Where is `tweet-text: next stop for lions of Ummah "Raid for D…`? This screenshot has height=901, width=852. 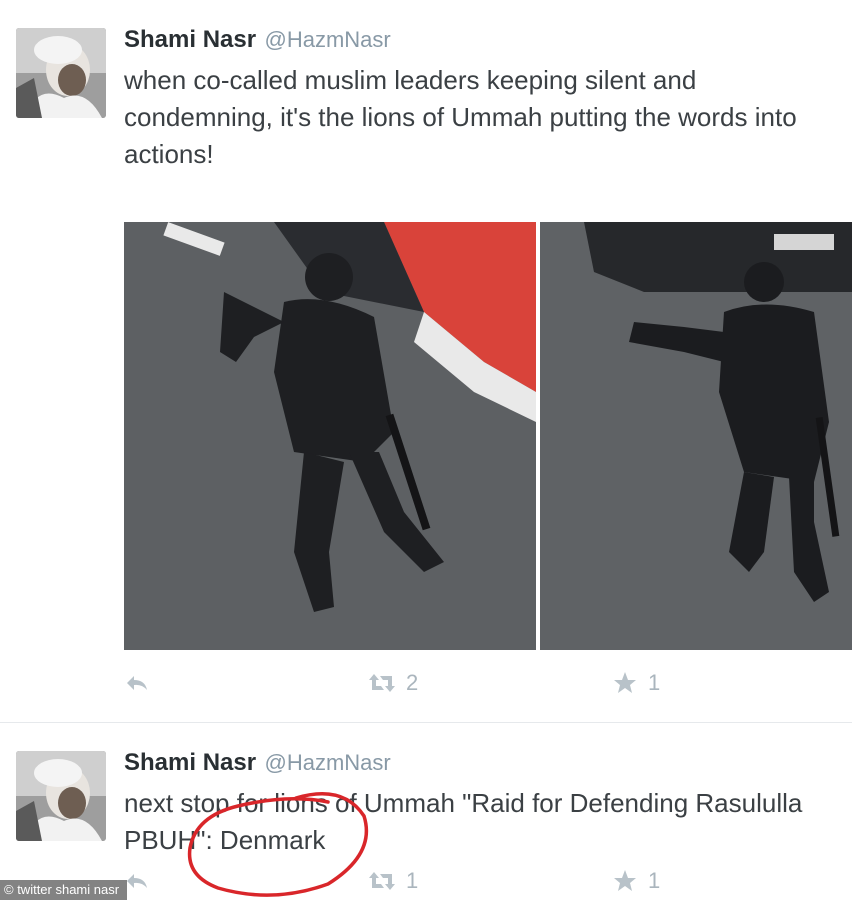 tweet-text: next stop for lions of Ummah "Raid for D… is located at coordinates (463, 821).